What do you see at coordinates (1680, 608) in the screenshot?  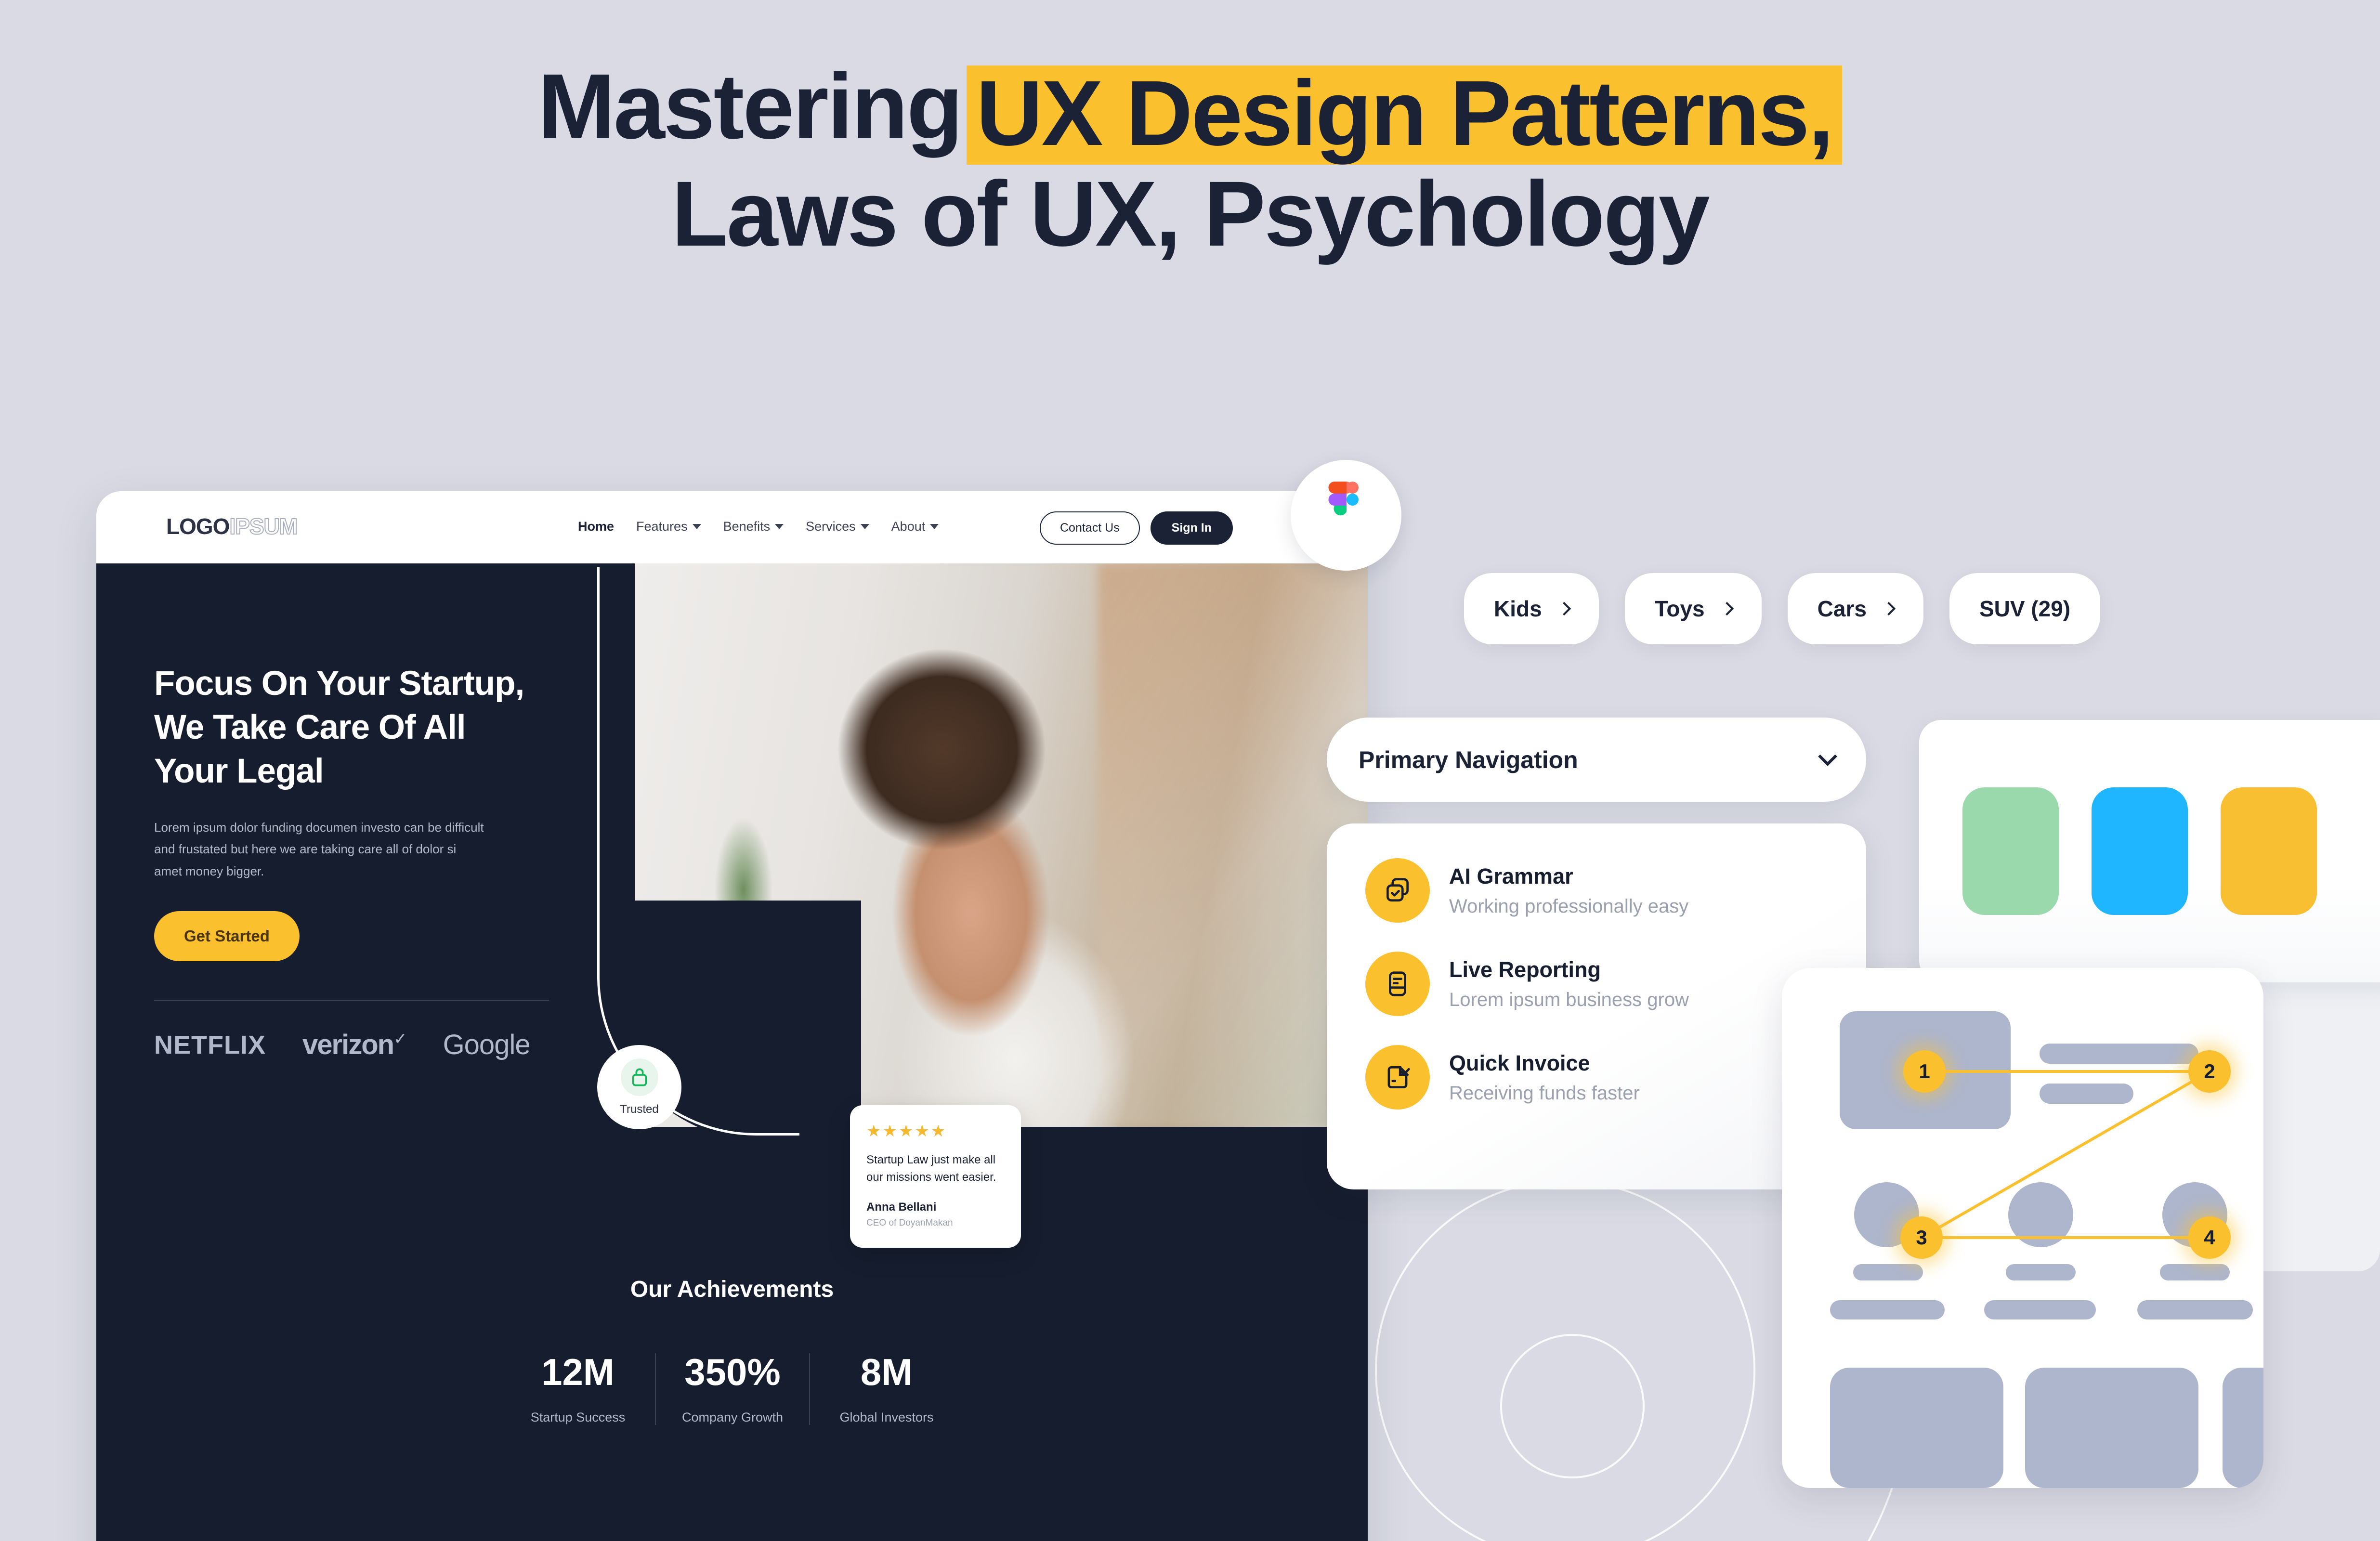 I see `chip-label: Toys` at bounding box center [1680, 608].